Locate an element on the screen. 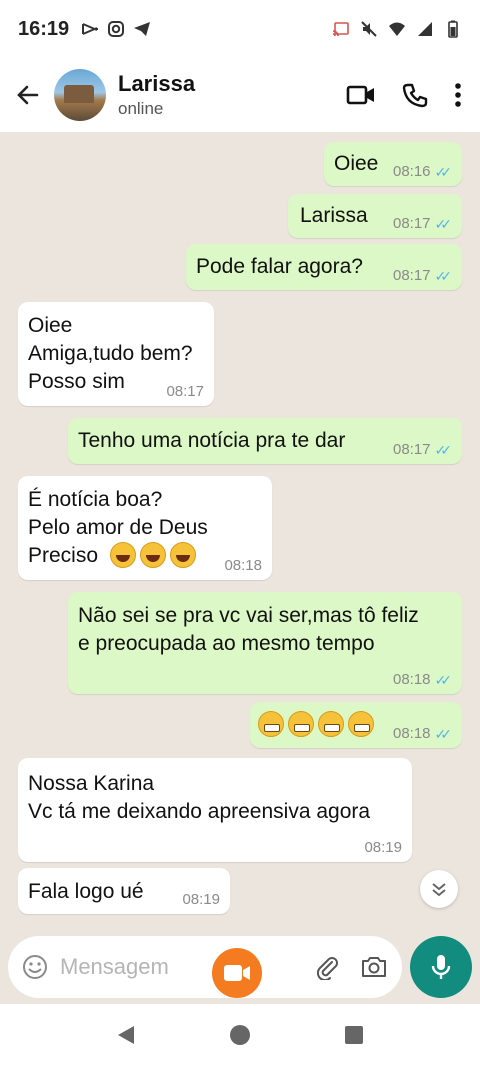 This screenshot has height=1066, width=480. contact-info: Larissa online is located at coordinates (156, 95).